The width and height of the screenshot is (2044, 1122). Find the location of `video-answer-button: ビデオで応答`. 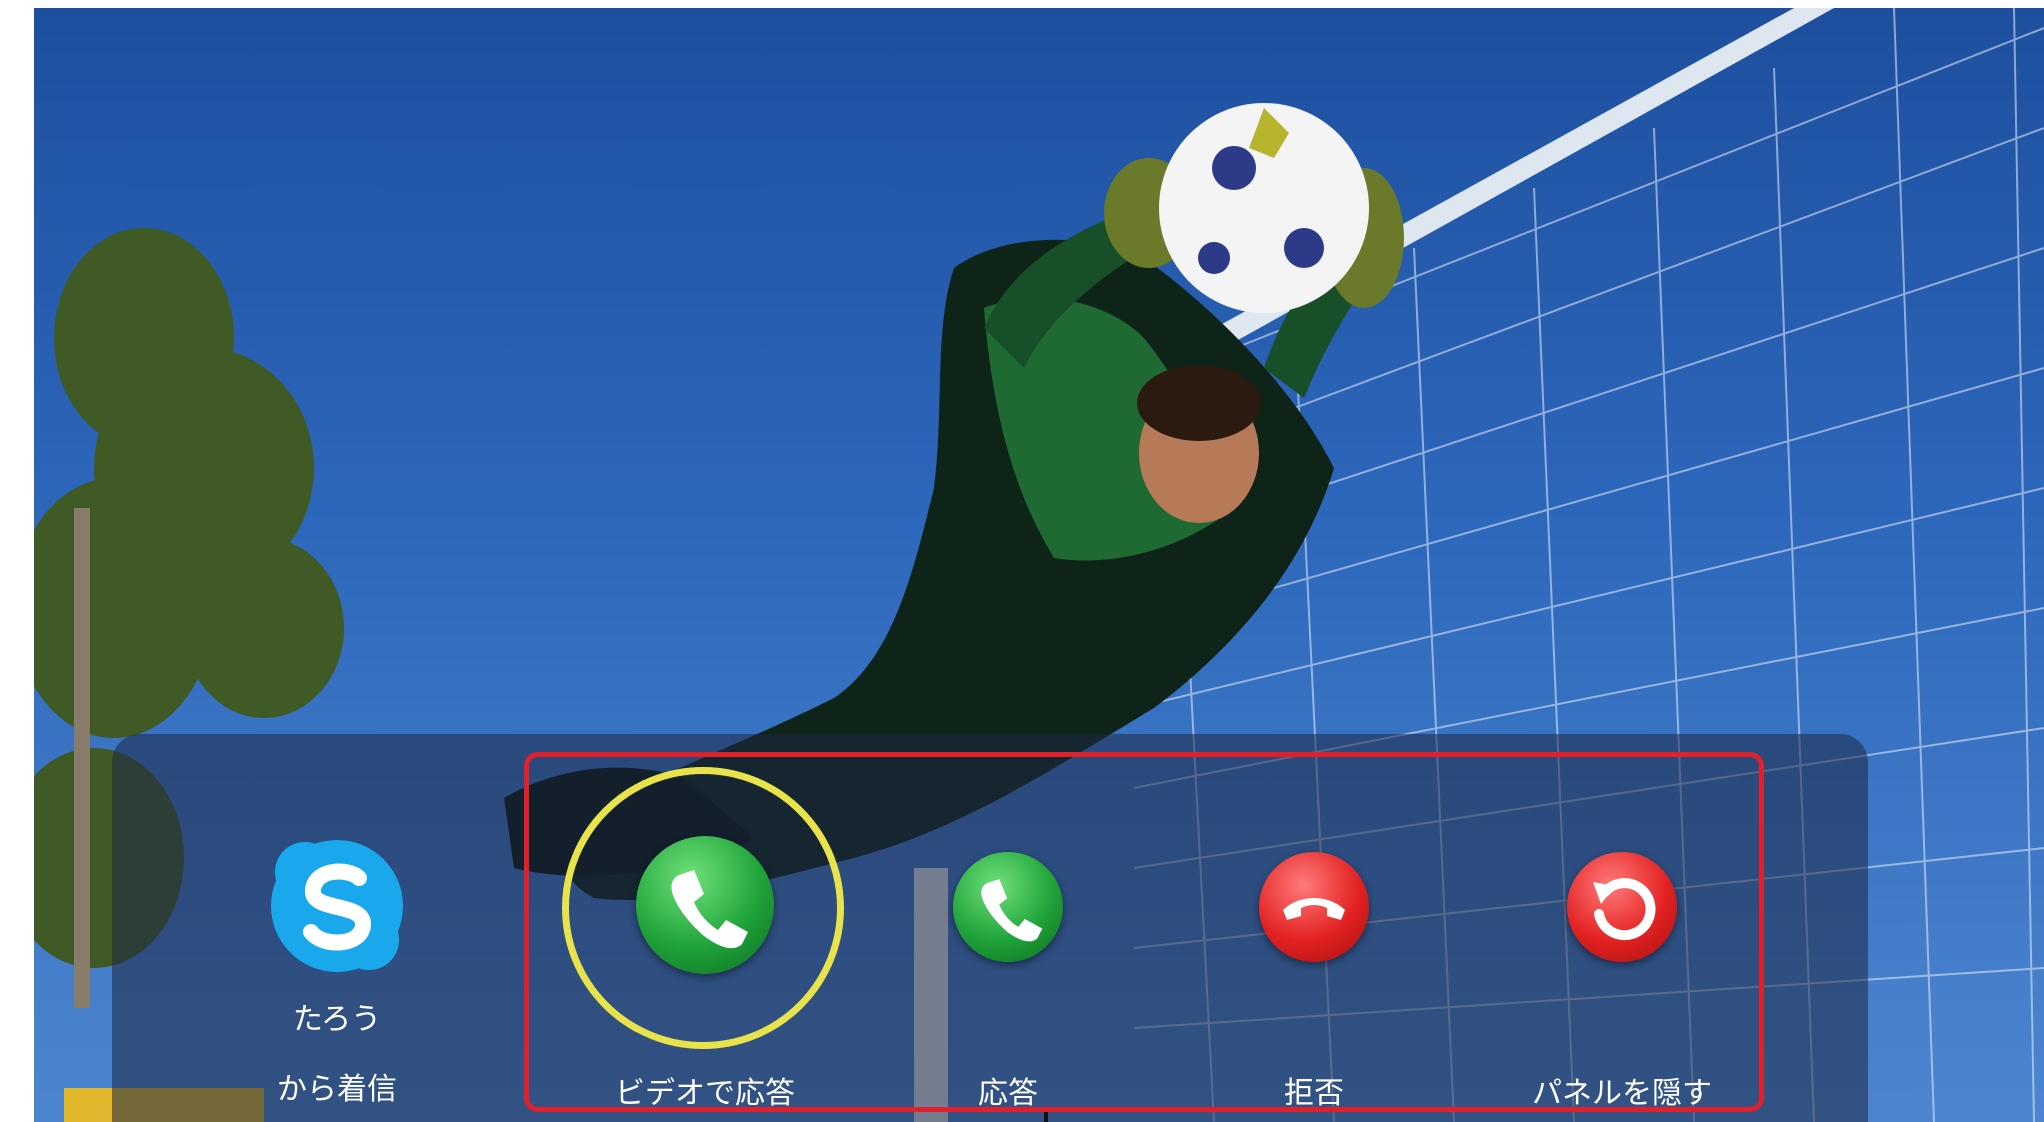

video-answer-button: ビデオで応答 is located at coordinates (705, 973).